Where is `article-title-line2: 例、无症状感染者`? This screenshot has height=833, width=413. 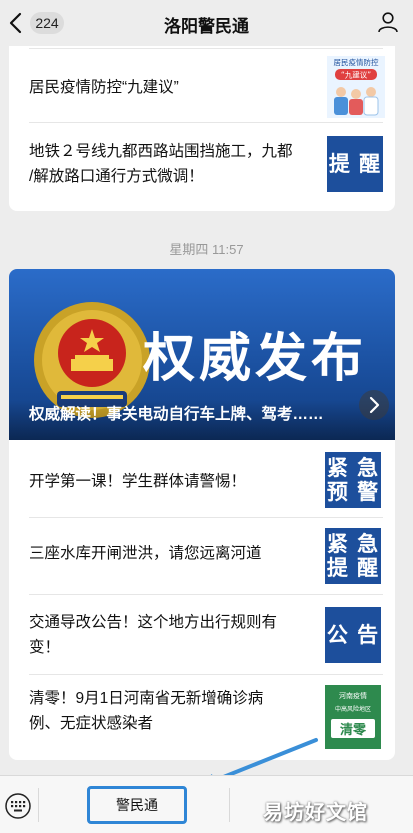 article-title-line2: 例、无症状感染者 is located at coordinates (91, 723).